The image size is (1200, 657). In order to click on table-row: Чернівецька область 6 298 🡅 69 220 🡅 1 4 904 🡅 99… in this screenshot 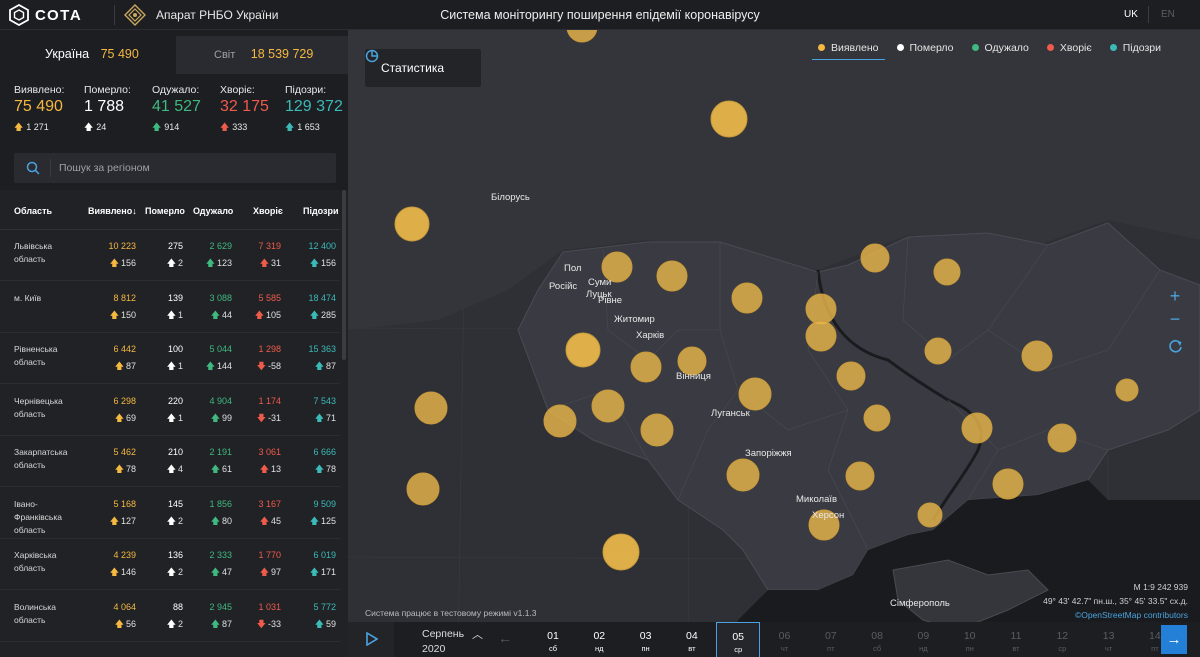, I will do `click(170, 410)`.